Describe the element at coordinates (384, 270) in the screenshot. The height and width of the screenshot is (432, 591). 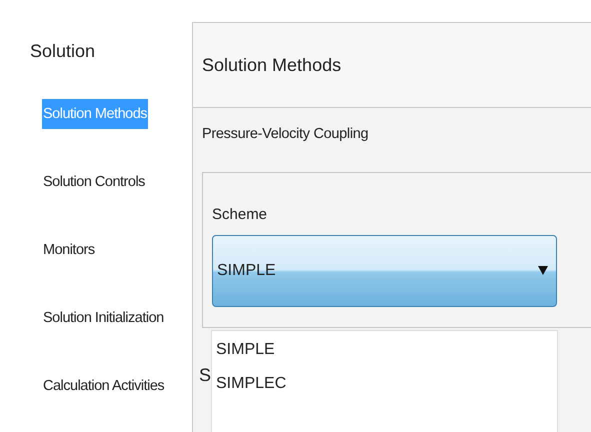
I see `scheme-dropdown: SIMPLE` at that location.